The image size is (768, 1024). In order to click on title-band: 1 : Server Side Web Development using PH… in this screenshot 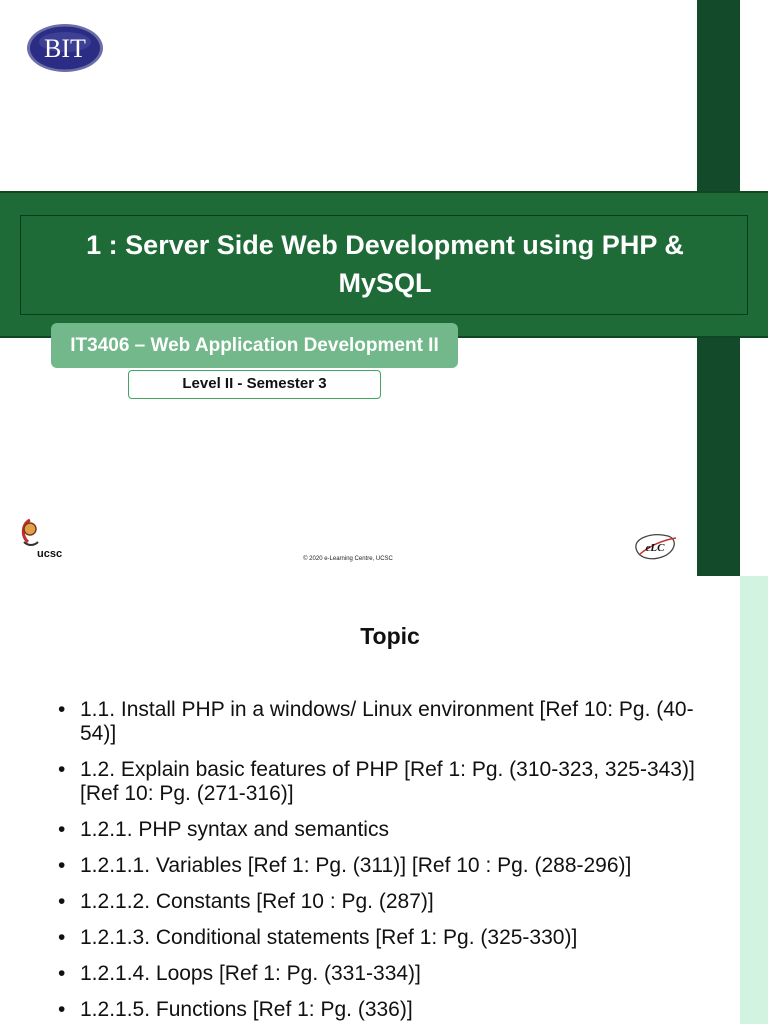, I will do `click(384, 264)`.